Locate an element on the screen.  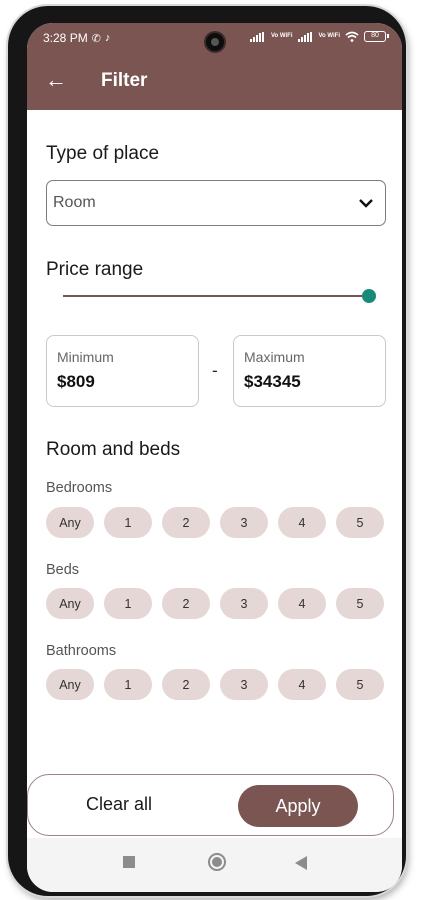
bathrooms-3: 3 is located at coordinates (244, 684).